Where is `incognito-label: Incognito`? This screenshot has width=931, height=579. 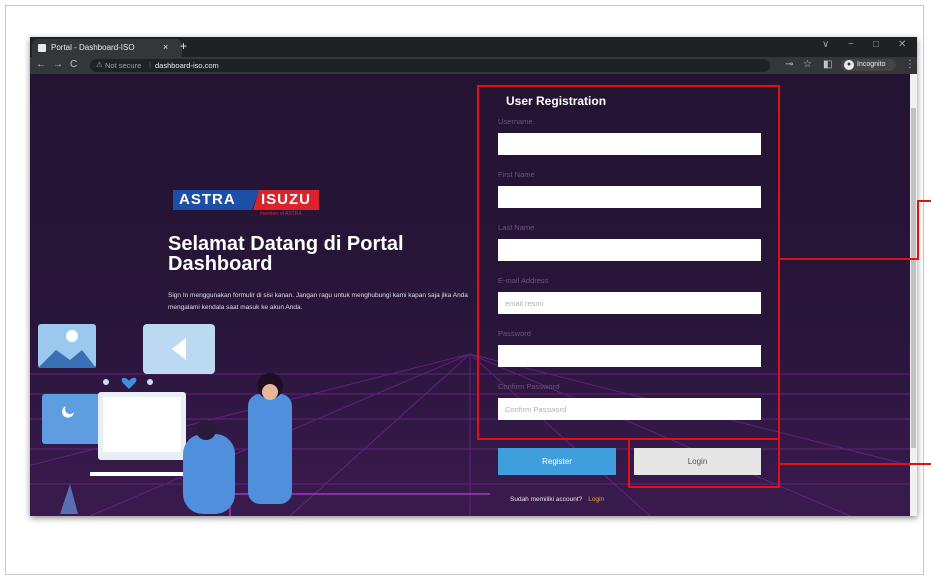
incognito-label: Incognito is located at coordinates (871, 64).